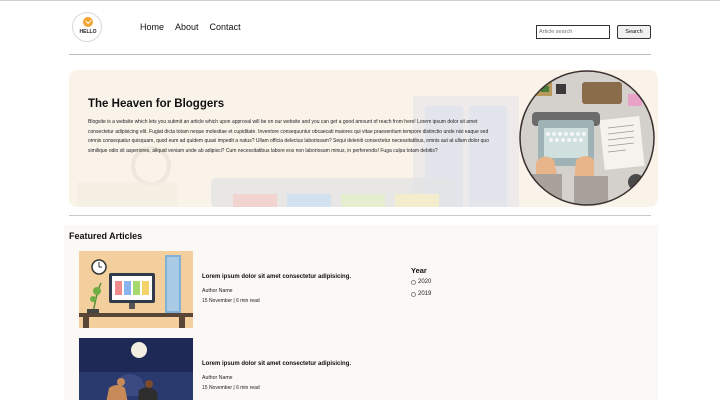 Image resolution: width=720 pixels, height=400 pixels. I want to click on year-option-label: 2019, so click(425, 294).